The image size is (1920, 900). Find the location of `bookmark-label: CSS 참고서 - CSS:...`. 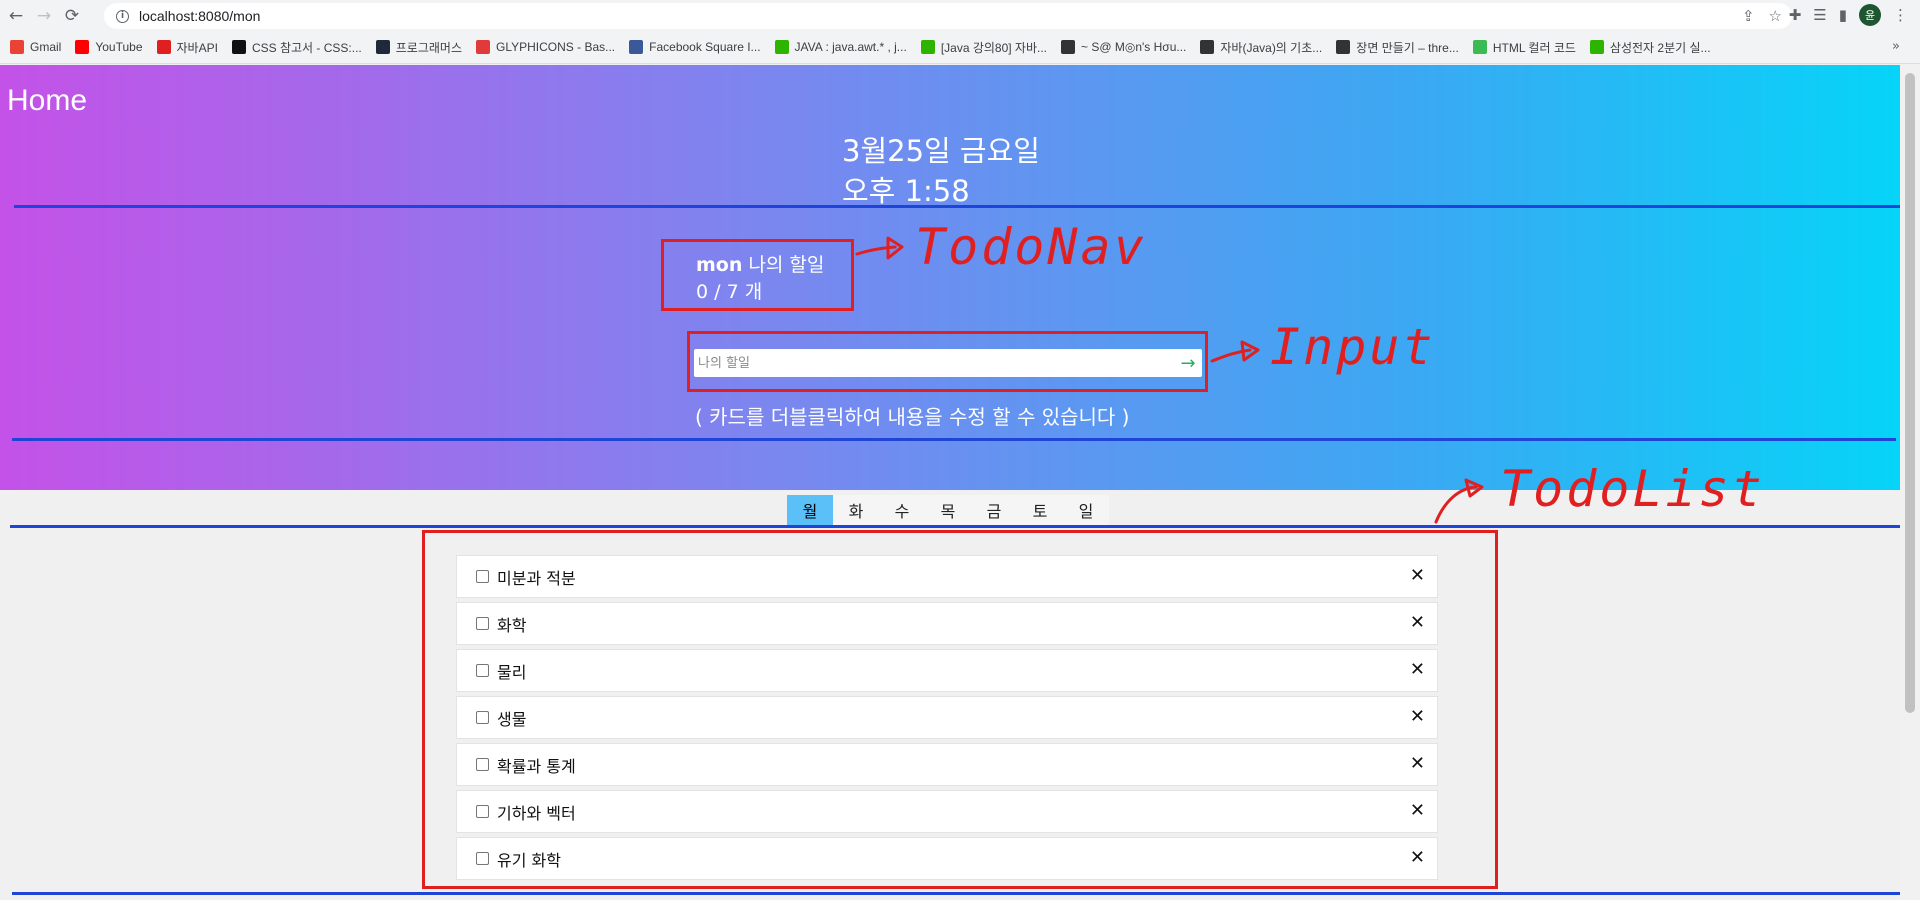

bookmark-label: CSS 참고서 - CSS:... is located at coordinates (306, 47).